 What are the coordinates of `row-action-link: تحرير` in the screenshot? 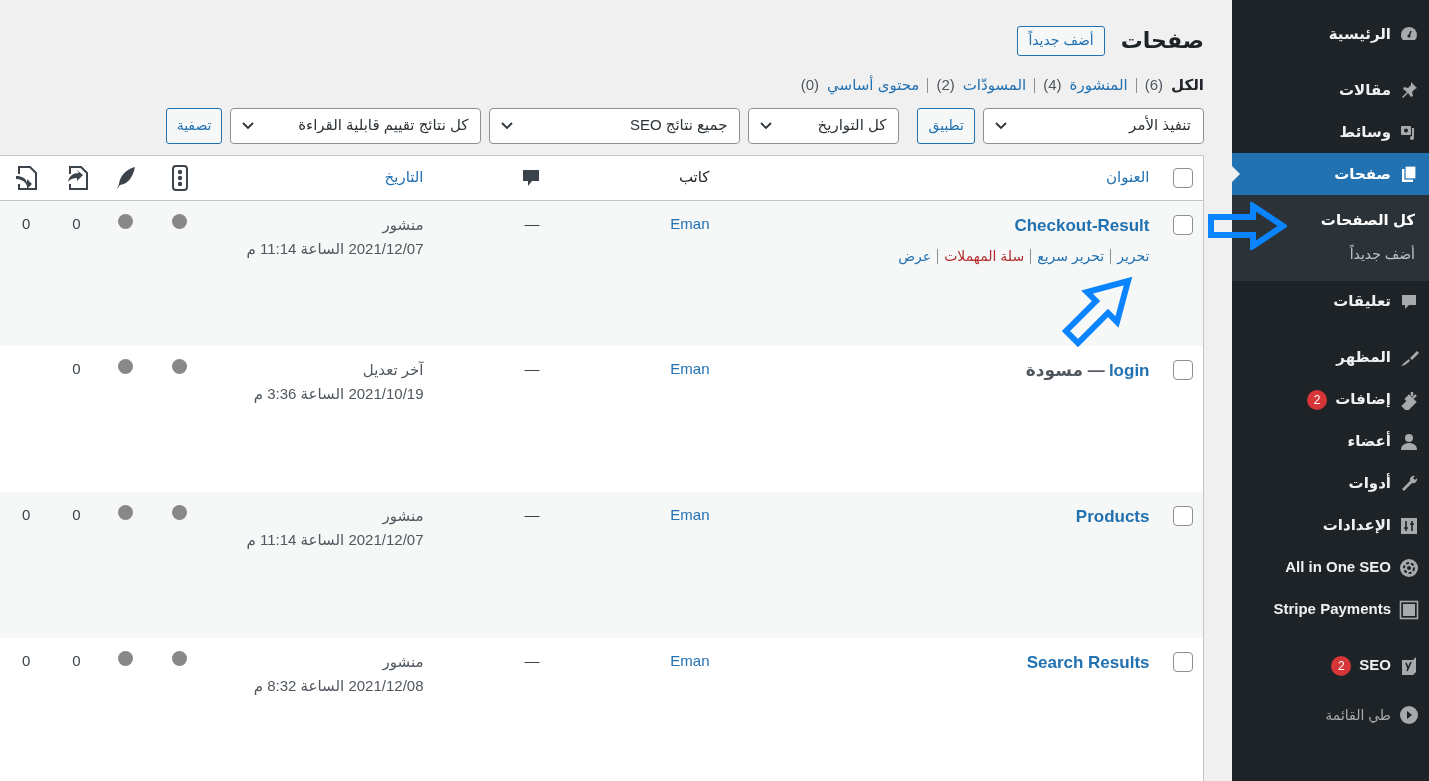 It's located at (1133, 256).